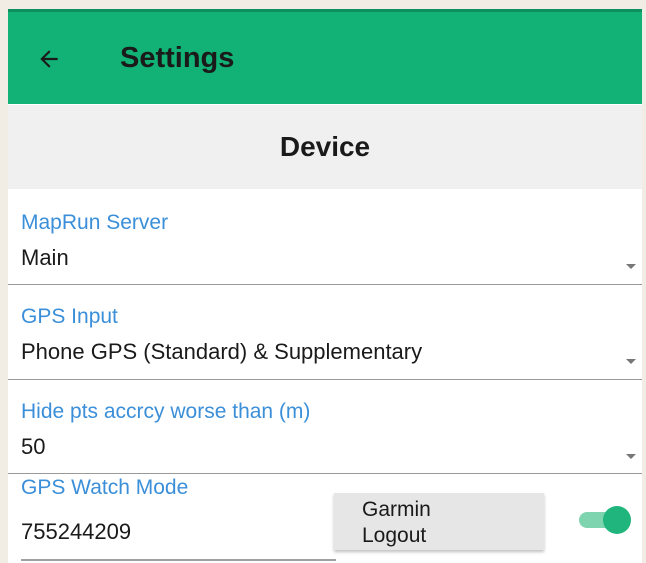 The width and height of the screenshot is (646, 563). Describe the element at coordinates (325, 473) in the screenshot. I see `divider` at that location.